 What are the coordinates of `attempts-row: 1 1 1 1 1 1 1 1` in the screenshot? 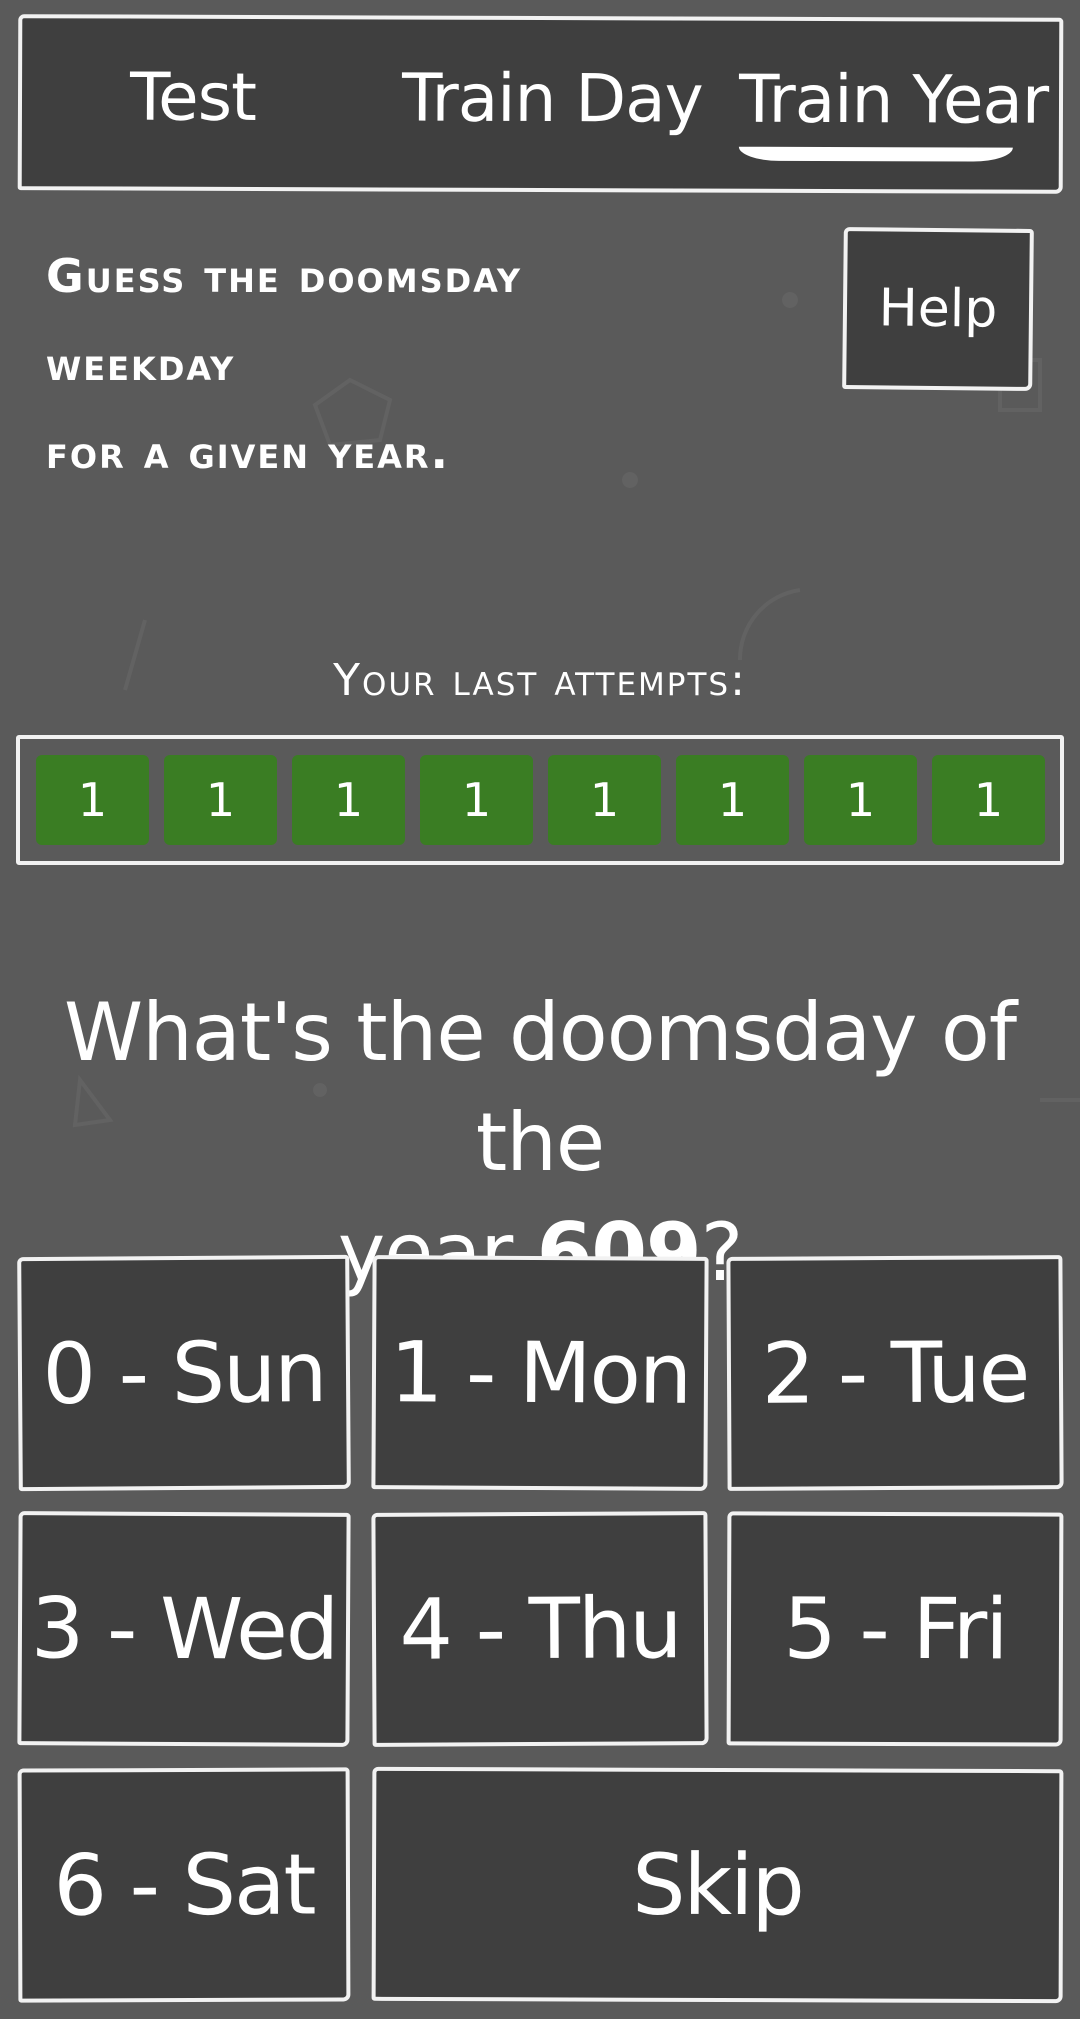 It's located at (540, 800).